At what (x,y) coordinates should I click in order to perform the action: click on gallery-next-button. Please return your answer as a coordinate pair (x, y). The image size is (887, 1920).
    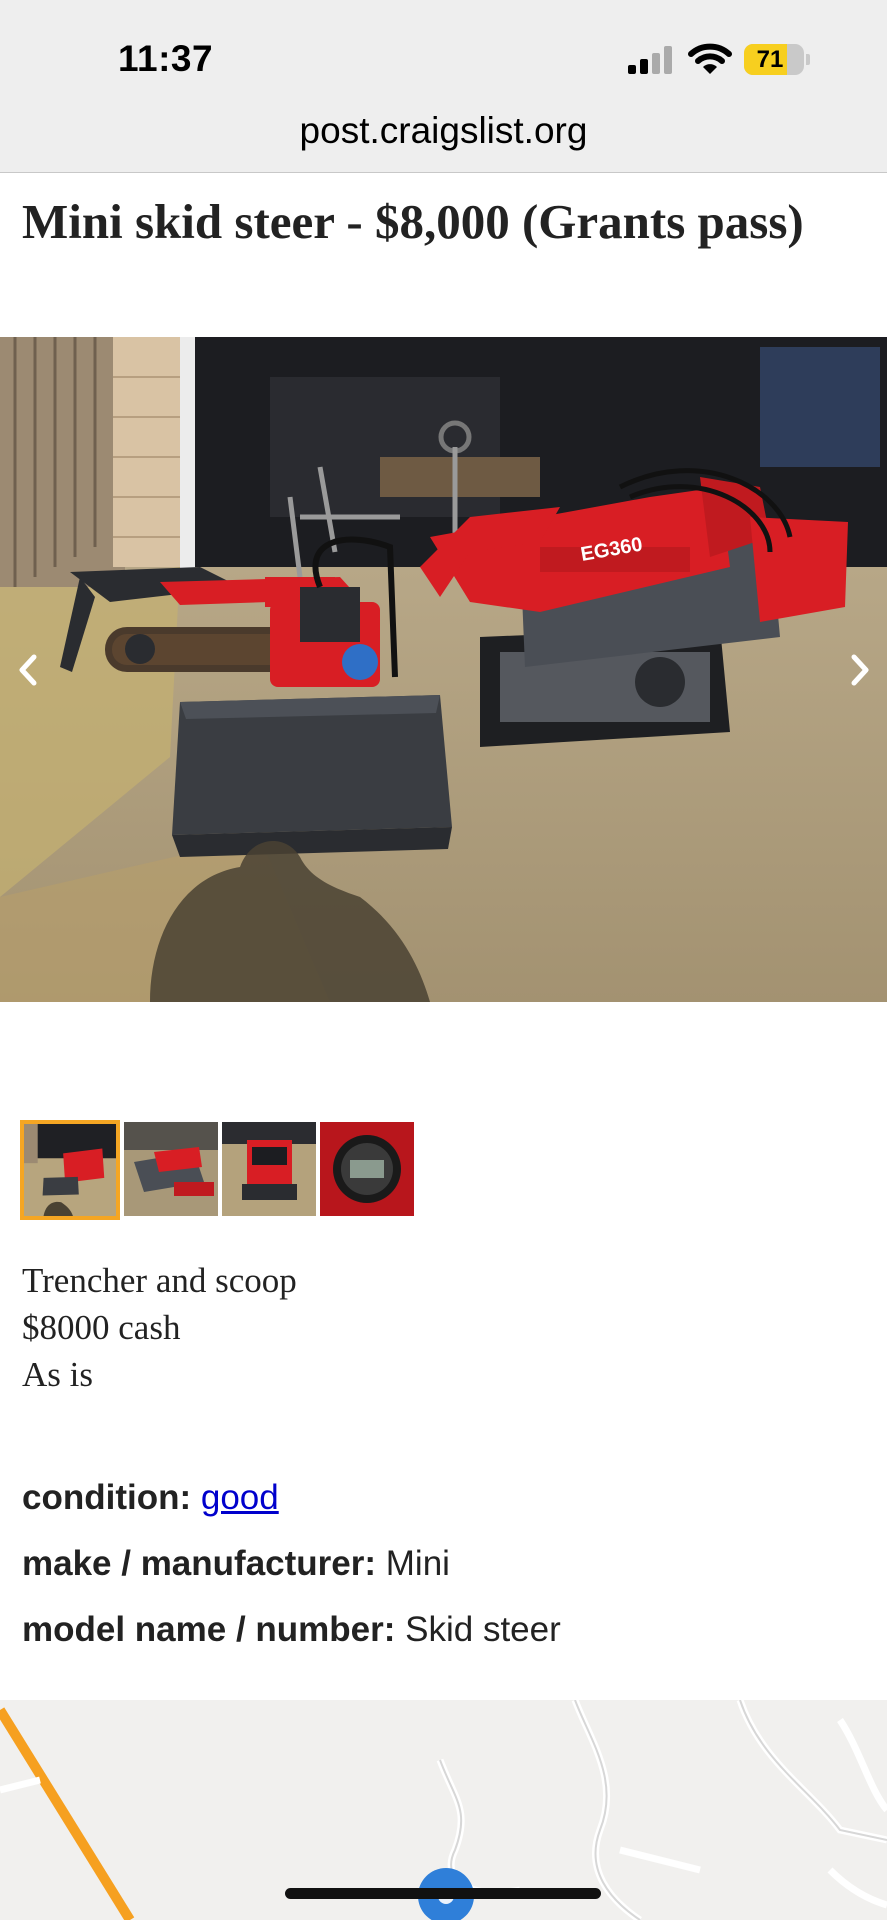
    Looking at the image, I should click on (861, 670).